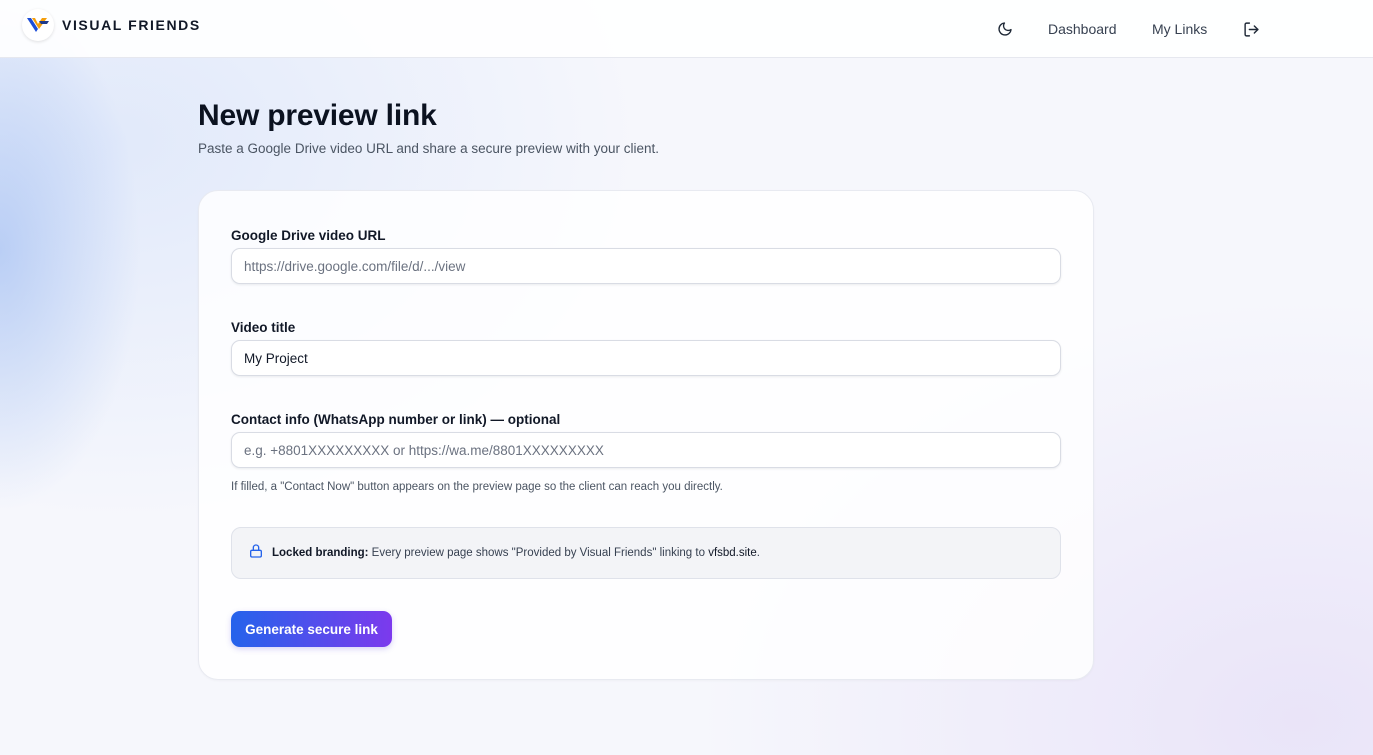 Image resolution: width=1373 pixels, height=755 pixels. Describe the element at coordinates (758, 553) in the screenshot. I see `branding-notice-end: .` at that location.